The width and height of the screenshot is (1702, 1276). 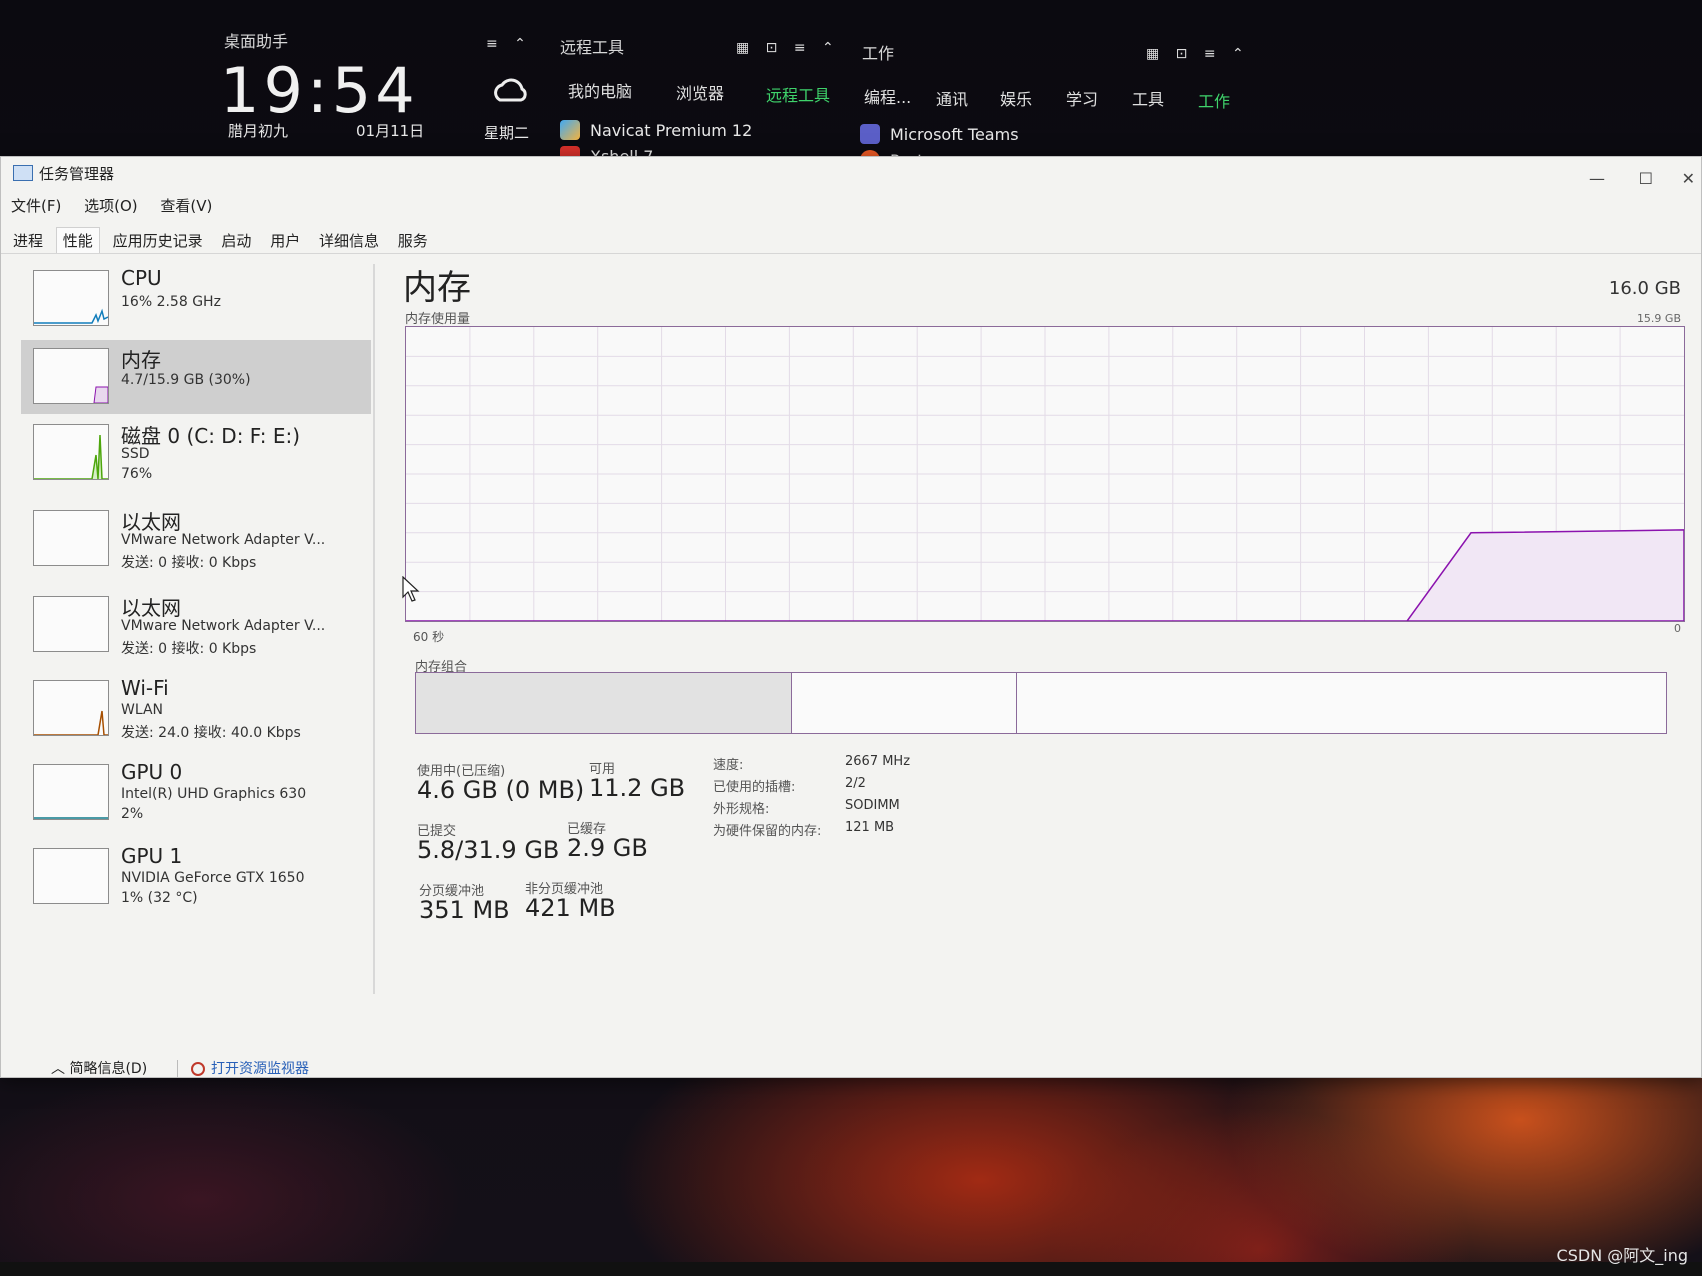 I want to click on menu-bar: 文件(F) 选项(O) 查看(V), so click(x=120, y=206).